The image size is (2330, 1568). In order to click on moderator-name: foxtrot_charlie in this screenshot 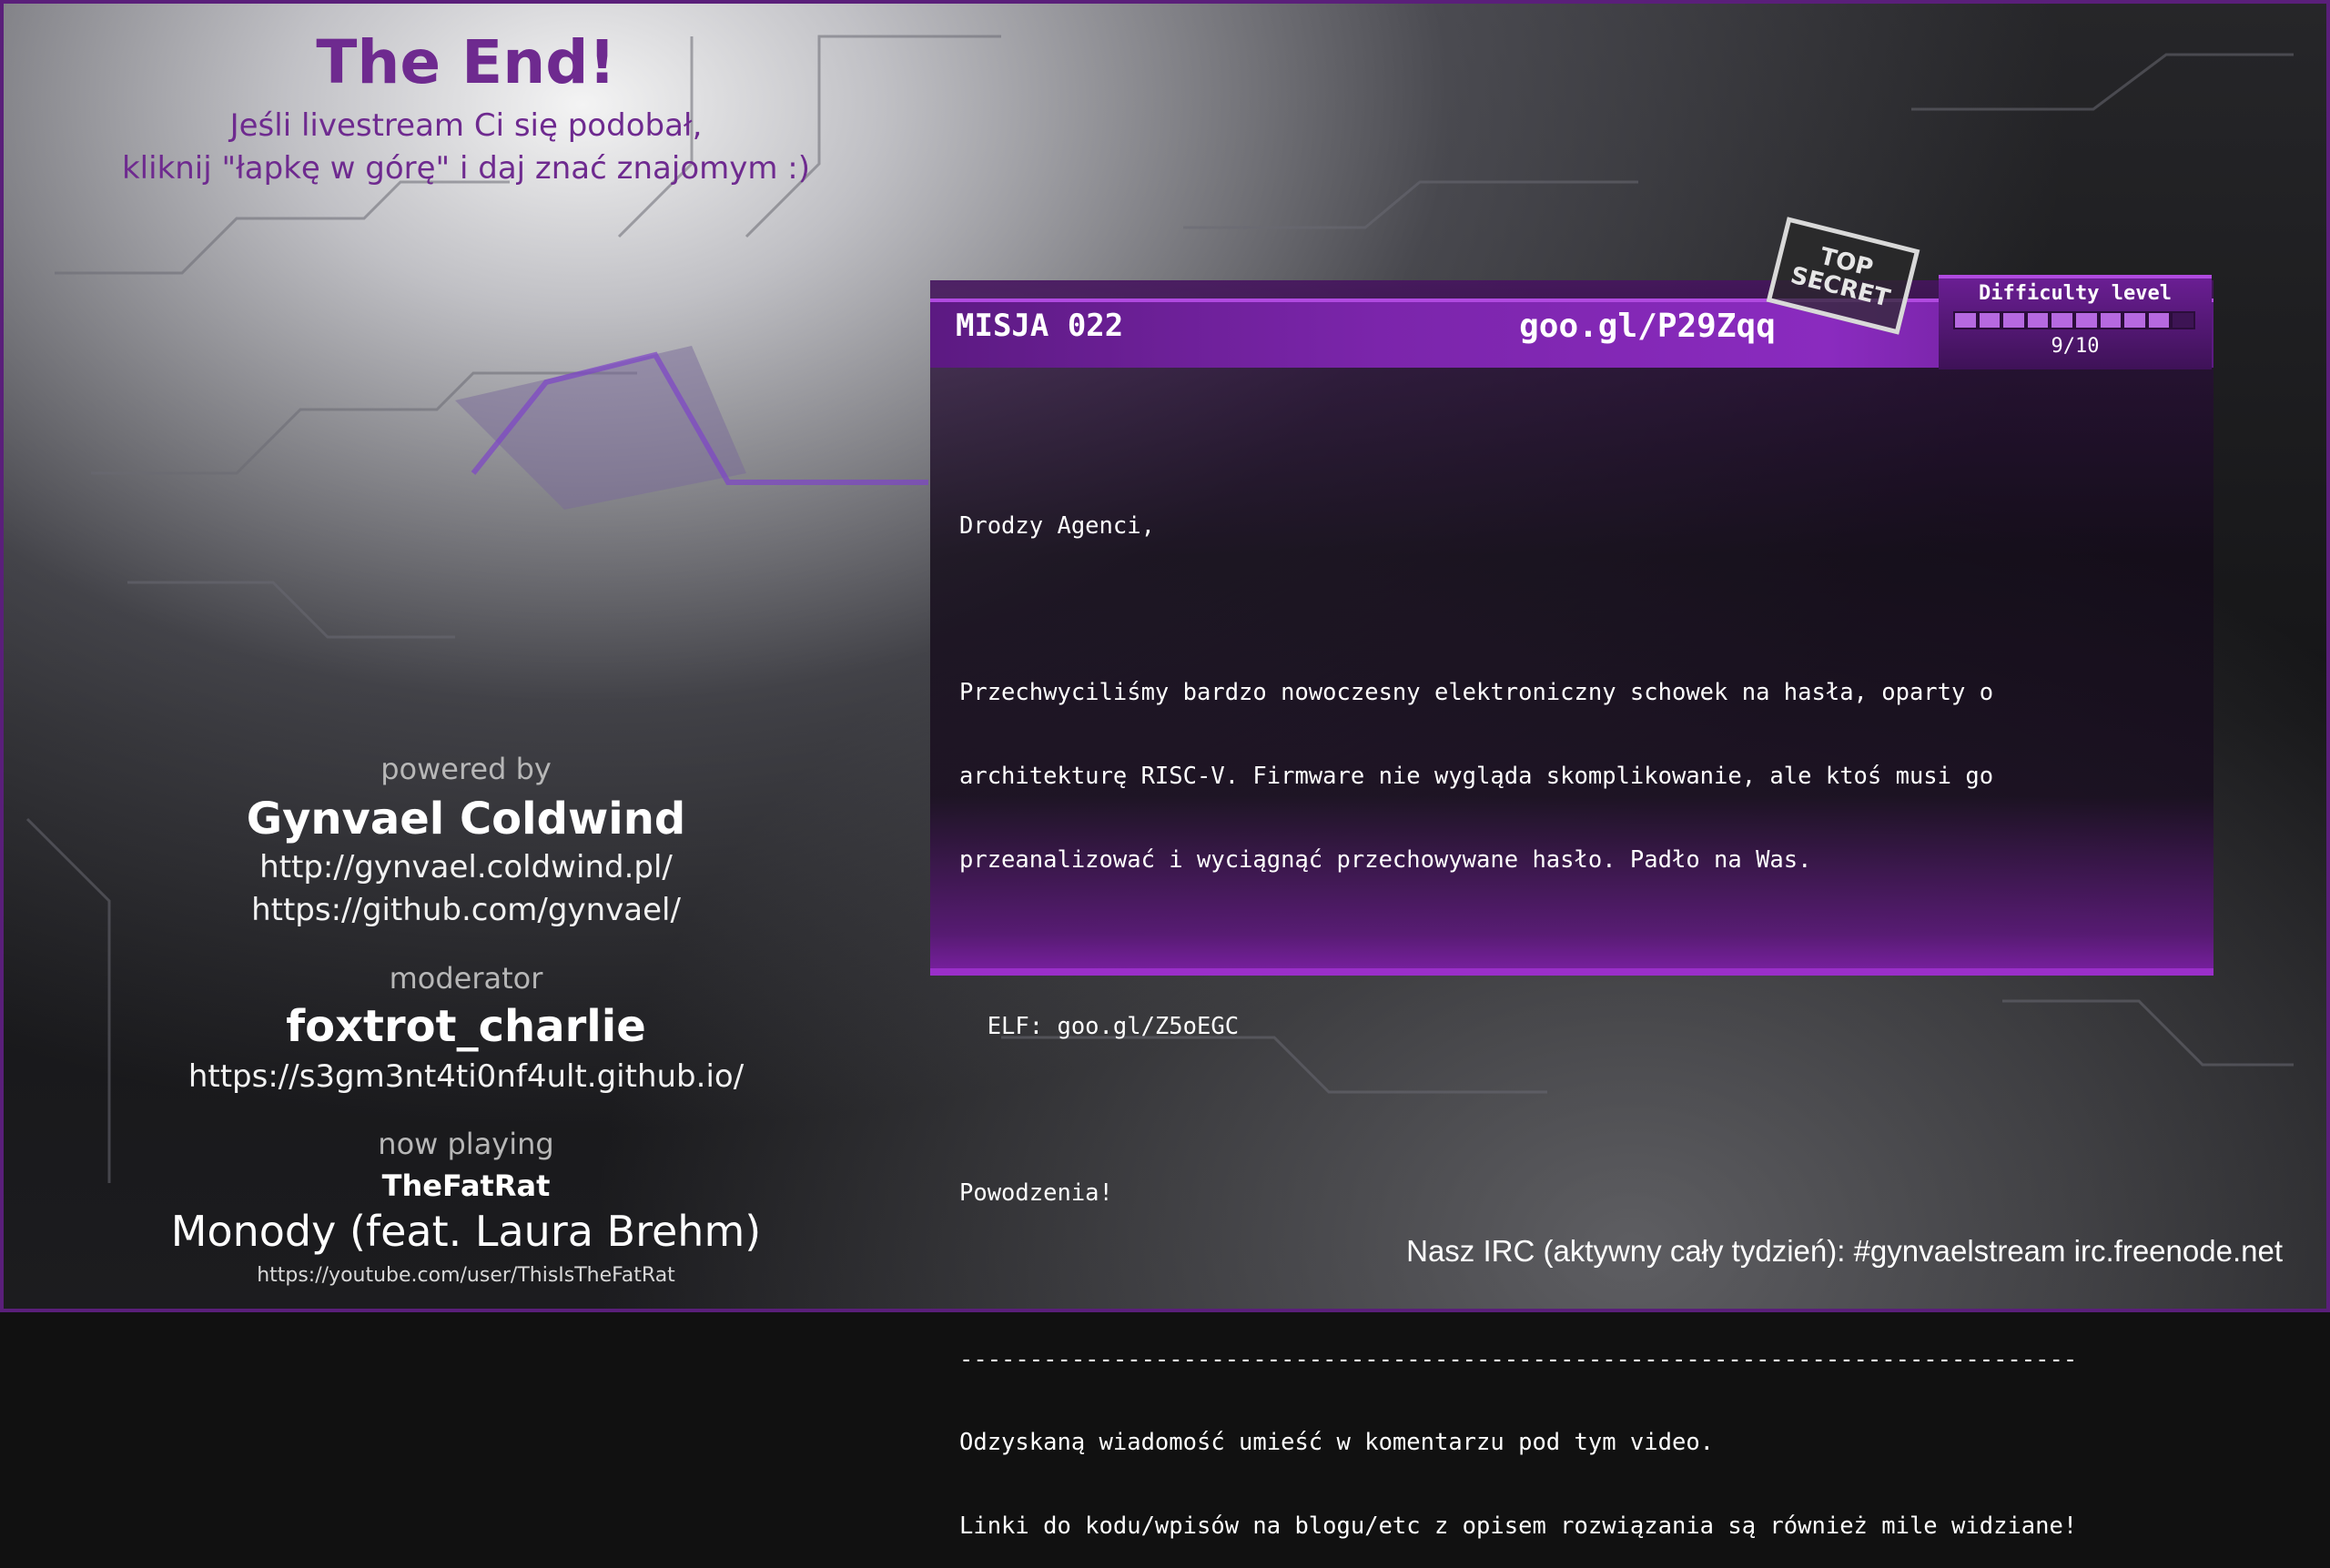, I will do `click(466, 1026)`.